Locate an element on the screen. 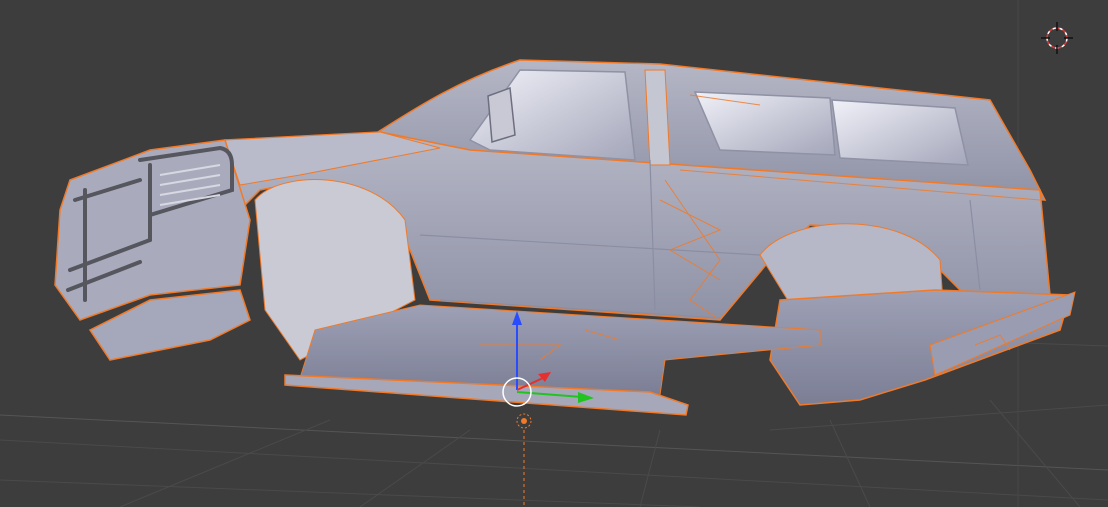 The image size is (1108, 507). quarter-window is located at coordinates (900, 132).